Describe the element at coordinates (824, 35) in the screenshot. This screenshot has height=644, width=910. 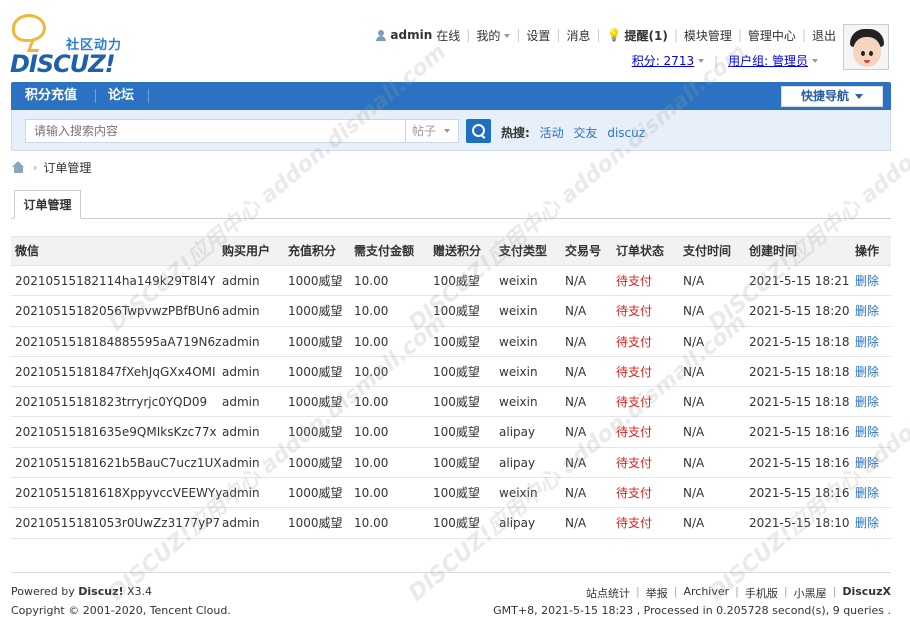
I see `logout-link: 退出` at that location.